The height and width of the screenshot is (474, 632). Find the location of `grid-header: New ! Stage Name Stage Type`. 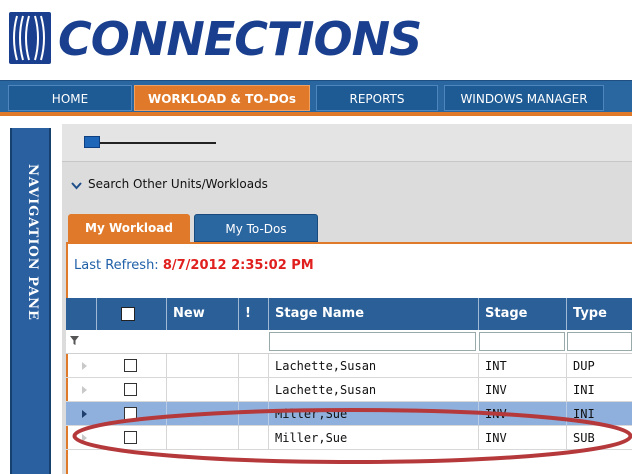

grid-header: New ! Stage Name Stage Type is located at coordinates (349, 314).